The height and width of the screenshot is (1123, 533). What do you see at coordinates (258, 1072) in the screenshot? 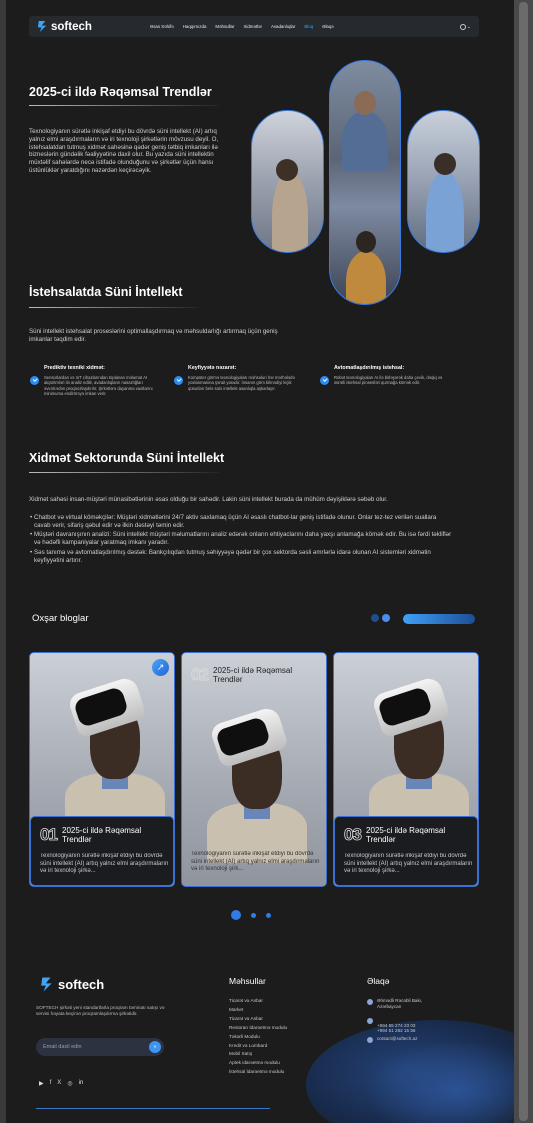
I see `footer-product-link: İstehsal İdarəetmə modulu` at bounding box center [258, 1072].